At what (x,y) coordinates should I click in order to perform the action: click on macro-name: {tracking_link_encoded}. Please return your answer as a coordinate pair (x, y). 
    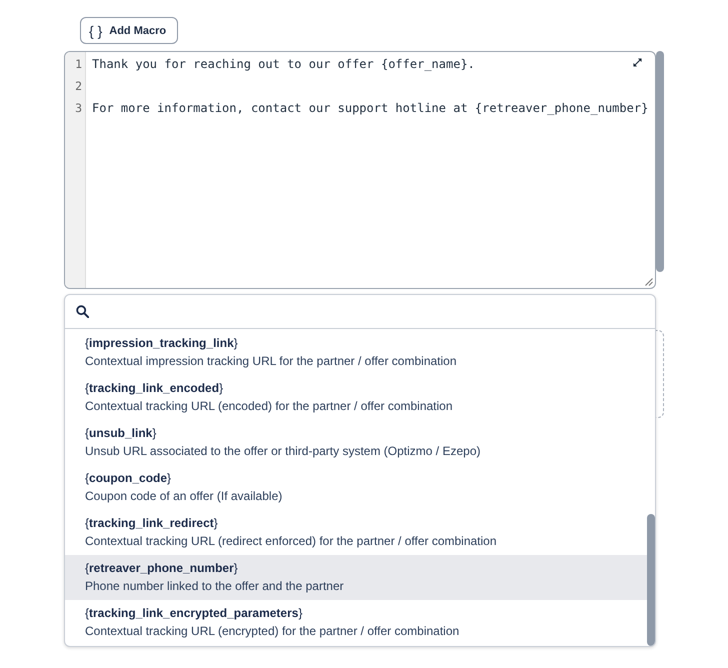
    Looking at the image, I should click on (154, 388).